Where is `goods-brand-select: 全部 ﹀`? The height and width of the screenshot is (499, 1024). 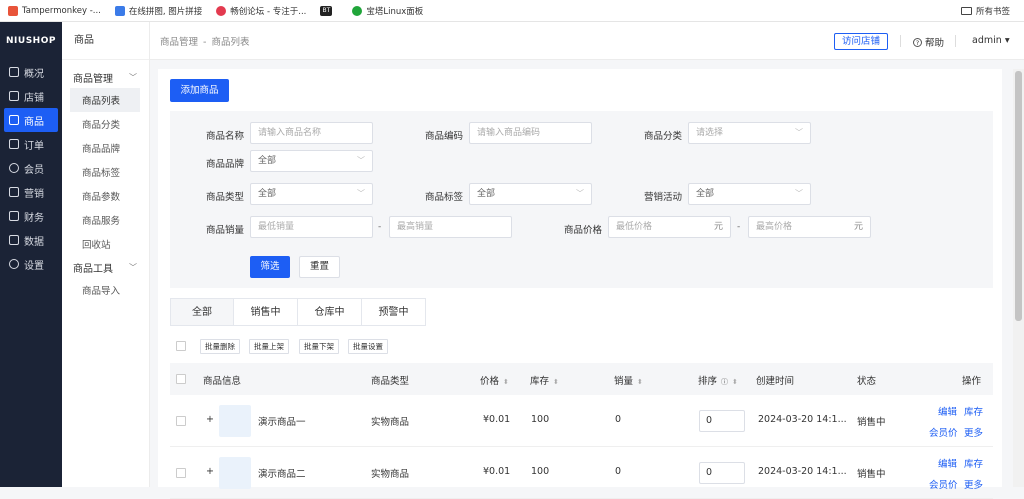 goods-brand-select: 全部 ﹀ is located at coordinates (311, 161).